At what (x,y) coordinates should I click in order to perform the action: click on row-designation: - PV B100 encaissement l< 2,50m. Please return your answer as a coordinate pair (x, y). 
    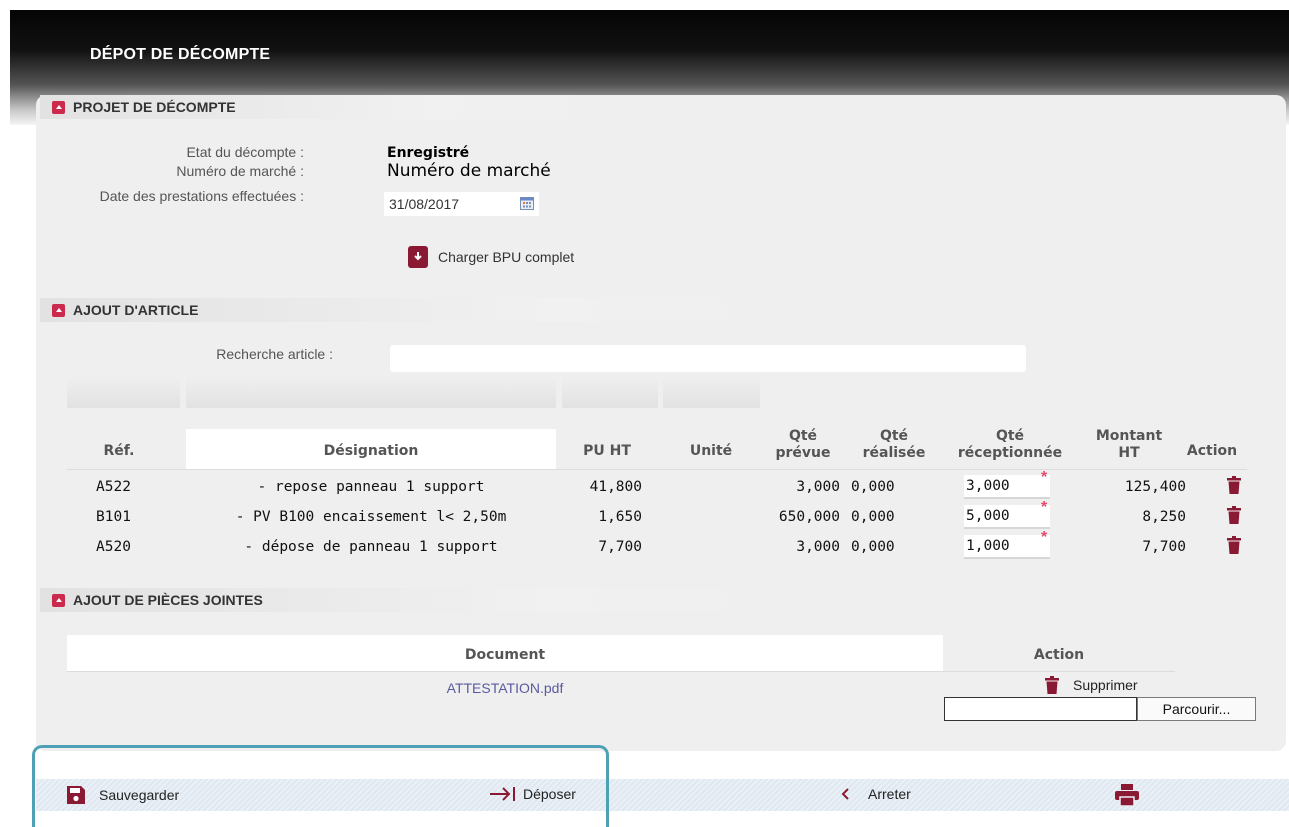
    Looking at the image, I should click on (371, 517).